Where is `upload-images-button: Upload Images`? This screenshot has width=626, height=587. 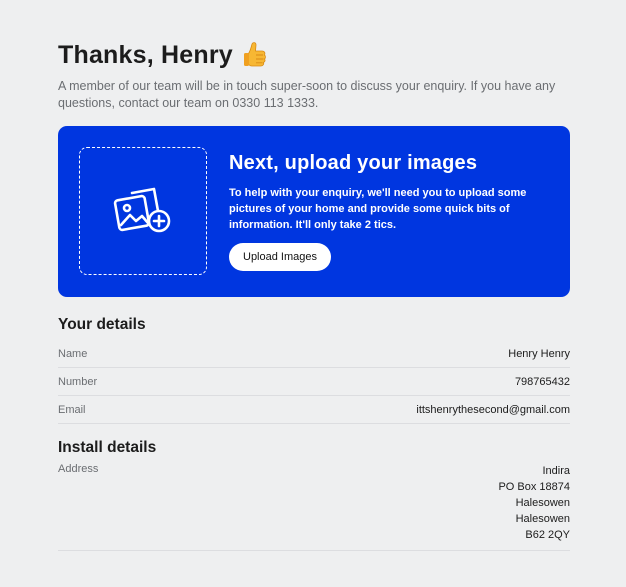
upload-images-button: Upload Images is located at coordinates (280, 257).